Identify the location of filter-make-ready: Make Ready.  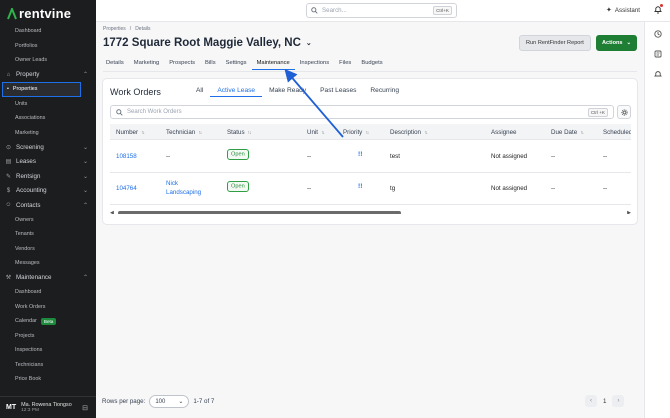
(287, 92).